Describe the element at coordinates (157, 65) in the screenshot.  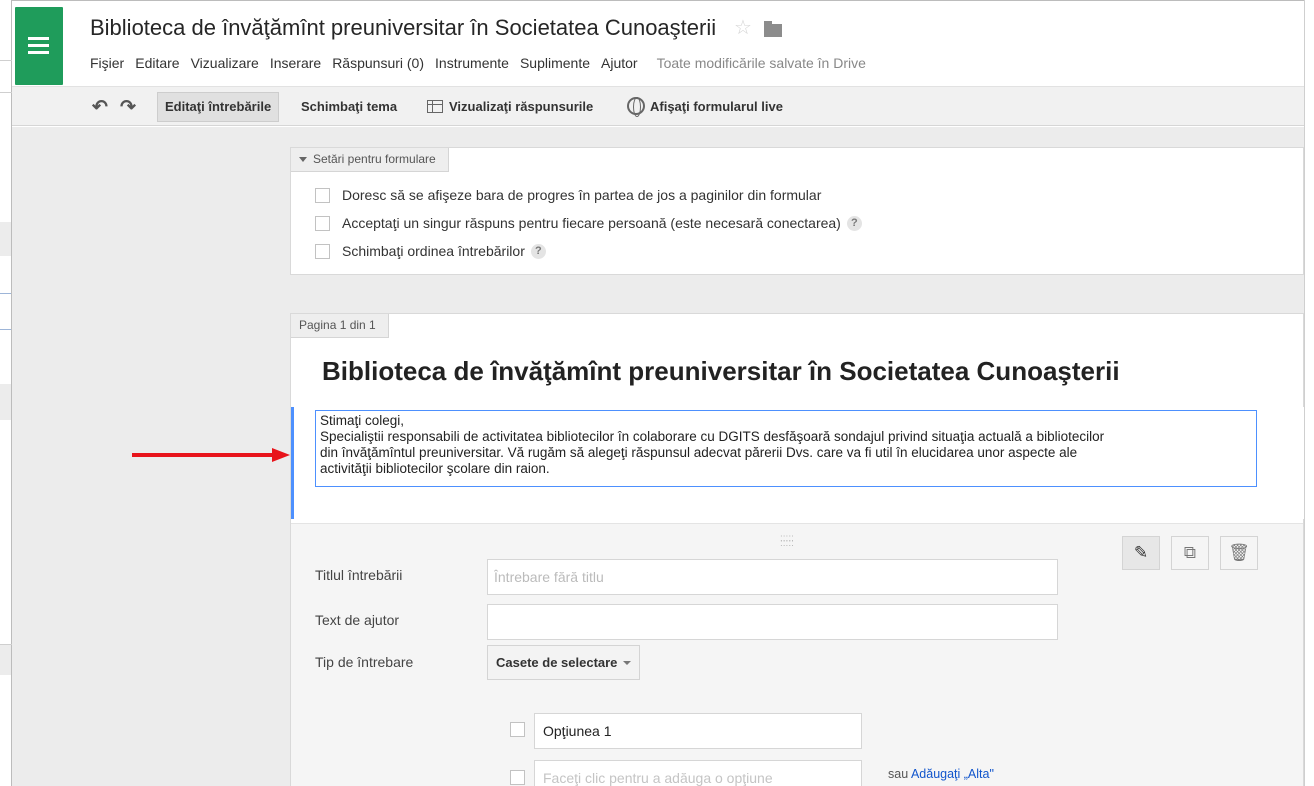
I see `menu-edit: Editare` at that location.